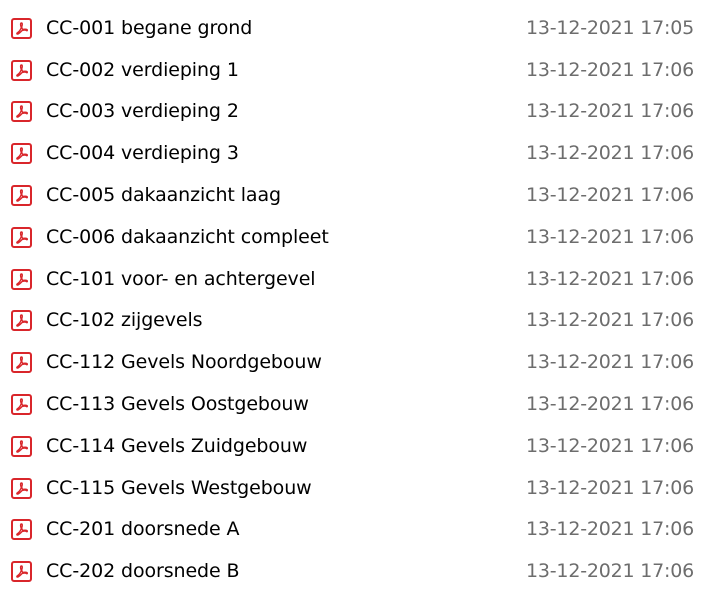 The width and height of the screenshot is (709, 592). Describe the element at coordinates (143, 571) in the screenshot. I see `file-name: CC-202 doorsnede B` at that location.